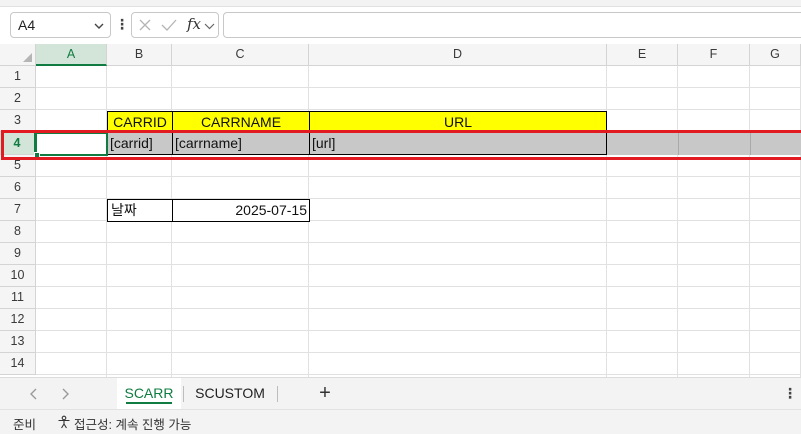  I want to click on row-header-11: 11, so click(18, 298).